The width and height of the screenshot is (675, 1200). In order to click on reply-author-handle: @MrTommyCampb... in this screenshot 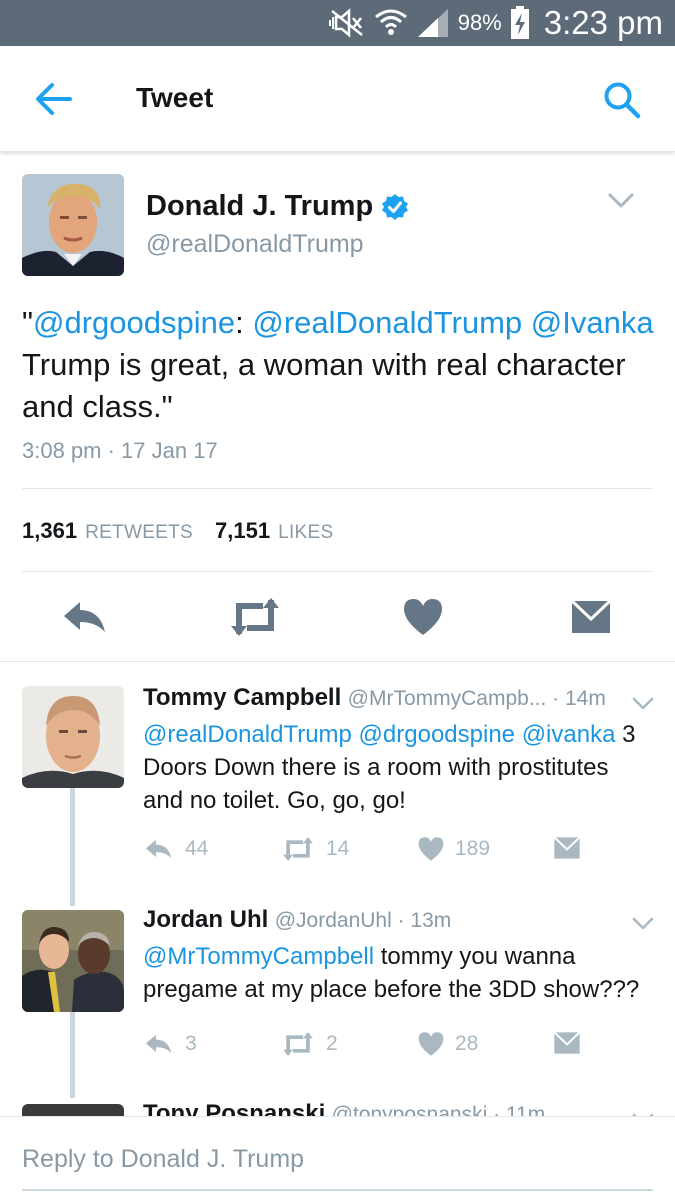, I will do `click(447, 698)`.